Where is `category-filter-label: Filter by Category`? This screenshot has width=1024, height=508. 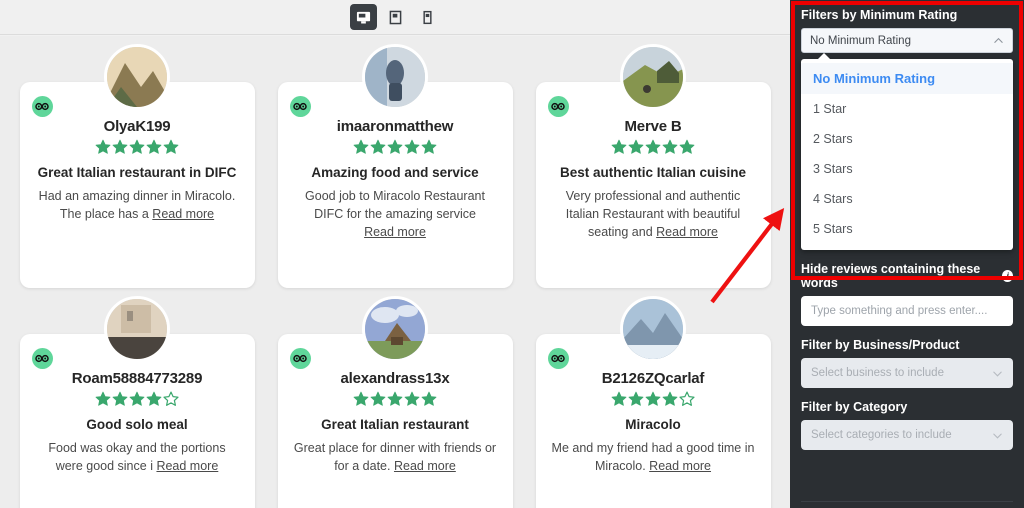
category-filter-label: Filter by Category is located at coordinates (854, 407).